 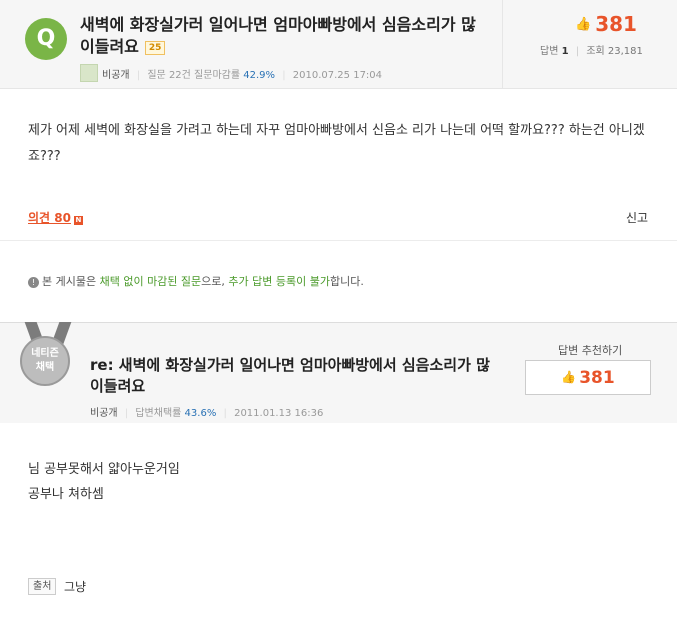 I want to click on source-value: 그냥, so click(x=75, y=587).